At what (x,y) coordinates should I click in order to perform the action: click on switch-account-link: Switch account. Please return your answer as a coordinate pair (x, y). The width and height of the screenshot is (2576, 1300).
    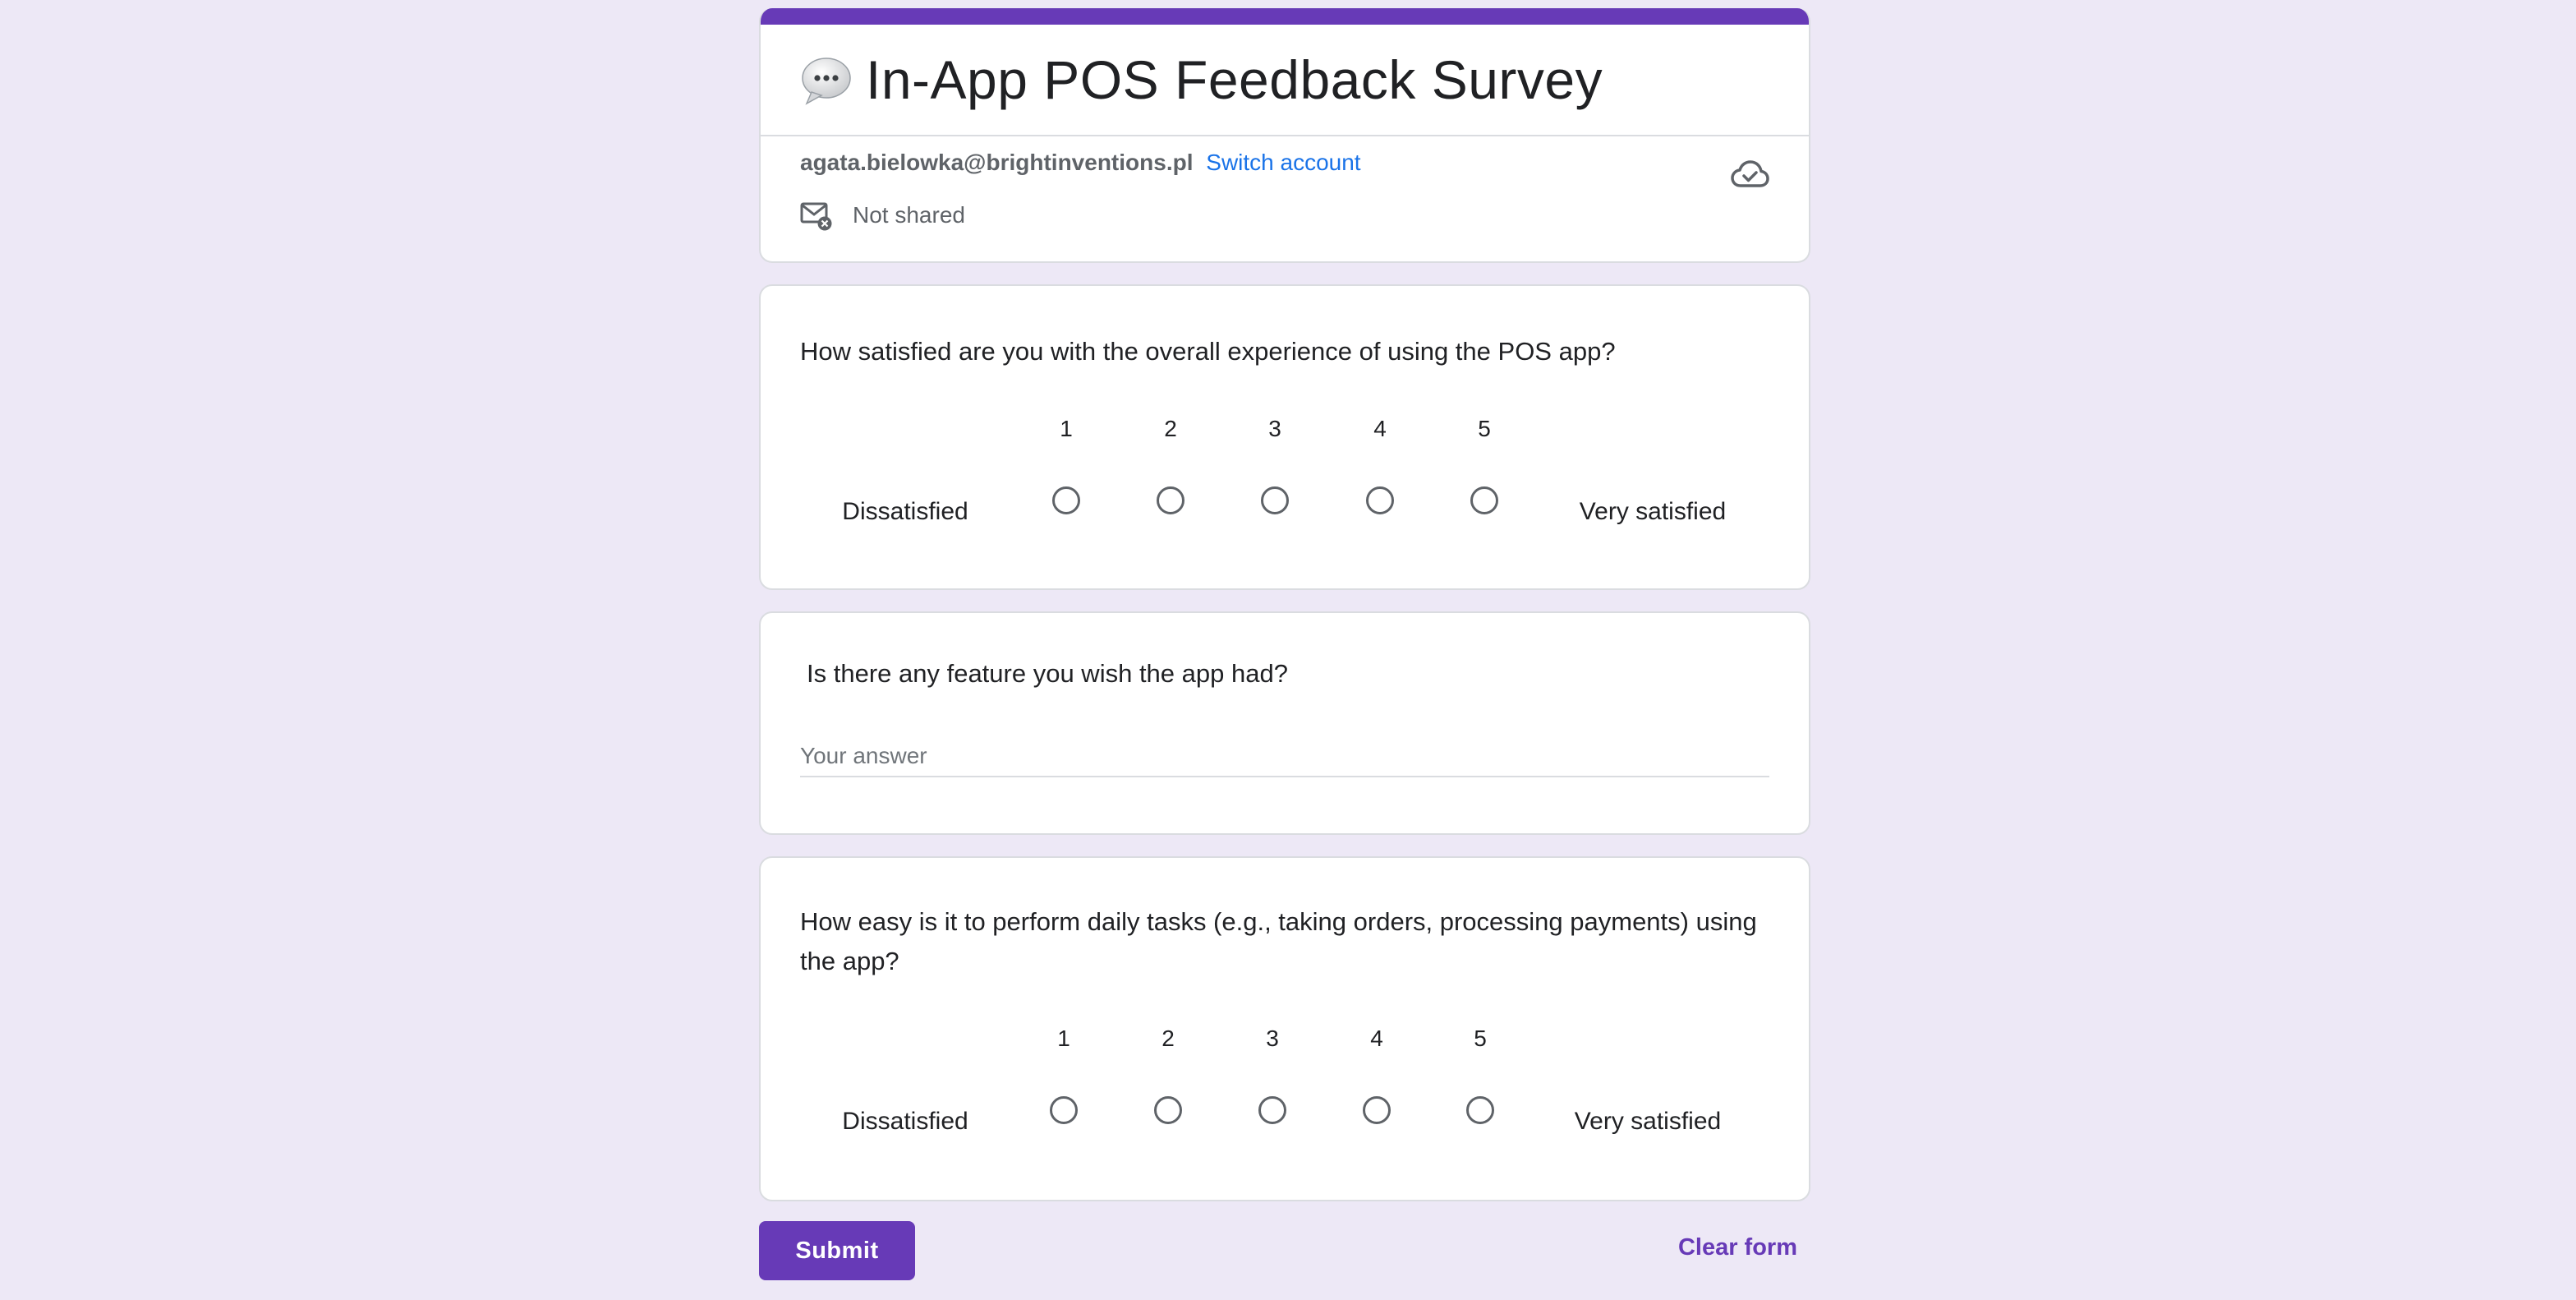
    Looking at the image, I should click on (1283, 162).